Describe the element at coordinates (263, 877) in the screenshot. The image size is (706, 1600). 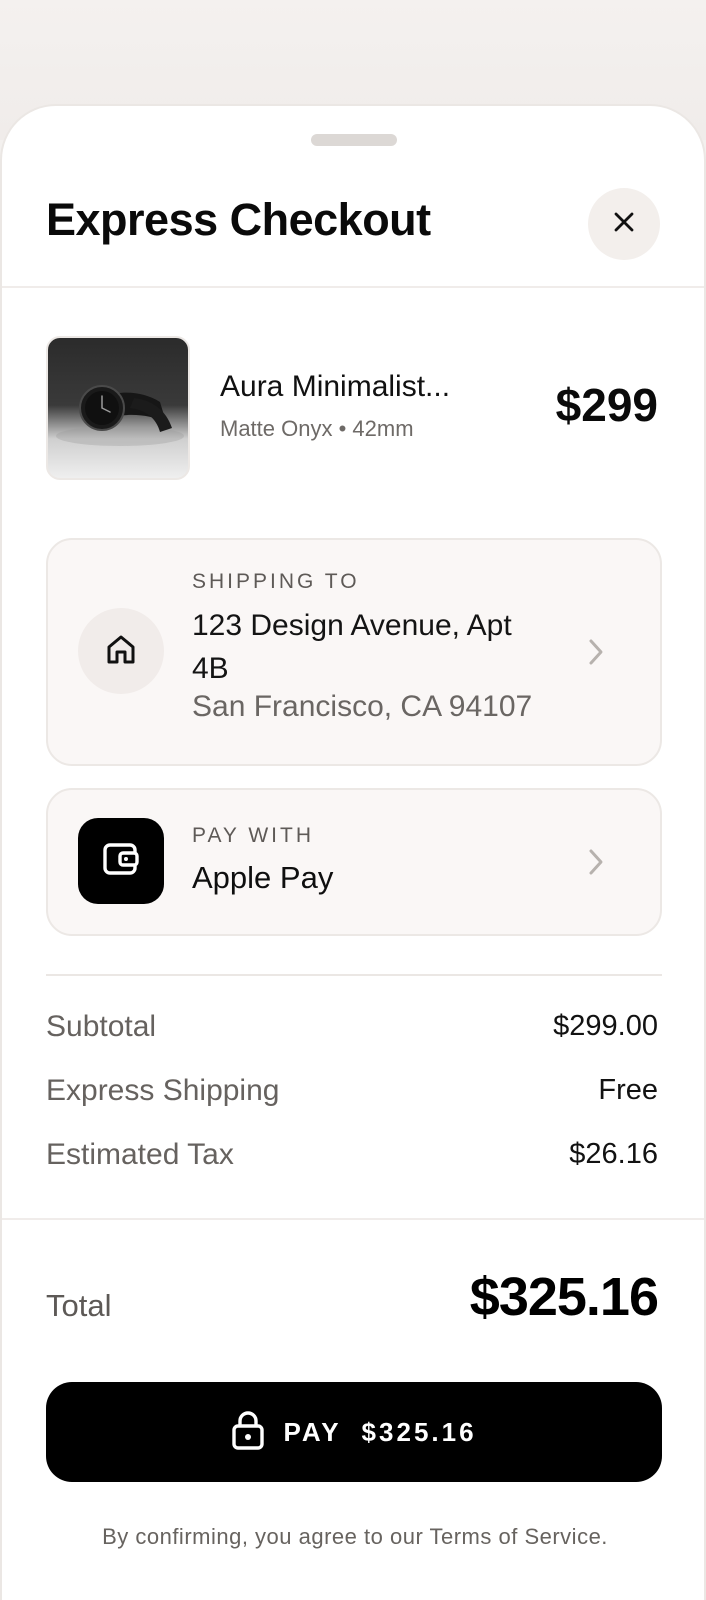
I see `payment-method-name: Apple Pay` at that location.